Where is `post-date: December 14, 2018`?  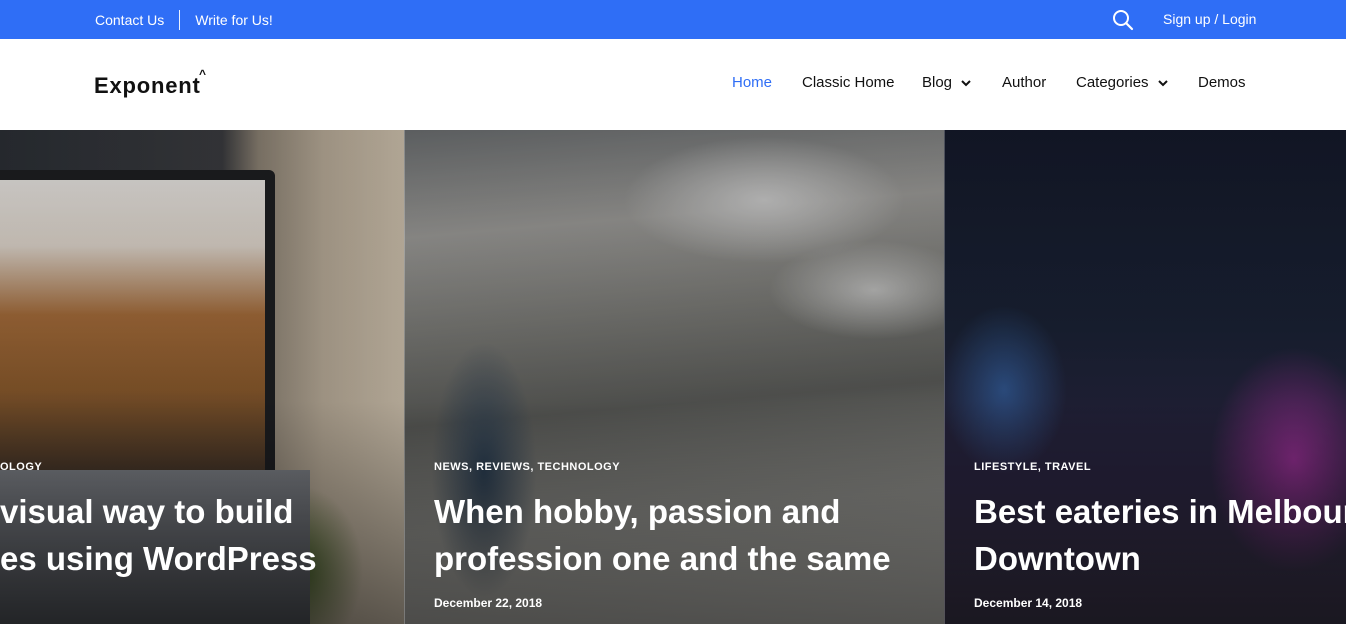 post-date: December 14, 2018 is located at coordinates (1028, 603).